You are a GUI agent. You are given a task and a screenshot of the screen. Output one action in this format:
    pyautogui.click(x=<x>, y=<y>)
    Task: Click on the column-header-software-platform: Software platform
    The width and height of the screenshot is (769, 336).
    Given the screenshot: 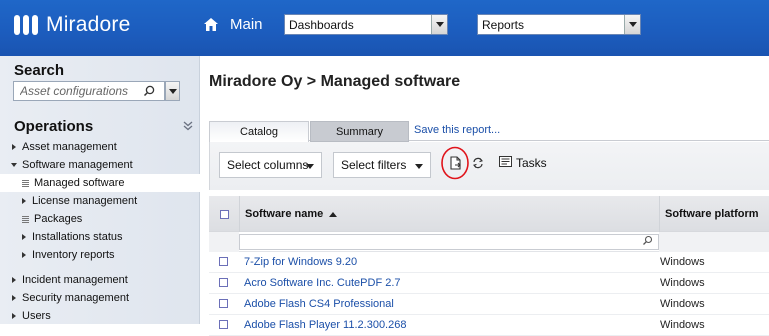 What is the action you would take?
    pyautogui.click(x=714, y=214)
    